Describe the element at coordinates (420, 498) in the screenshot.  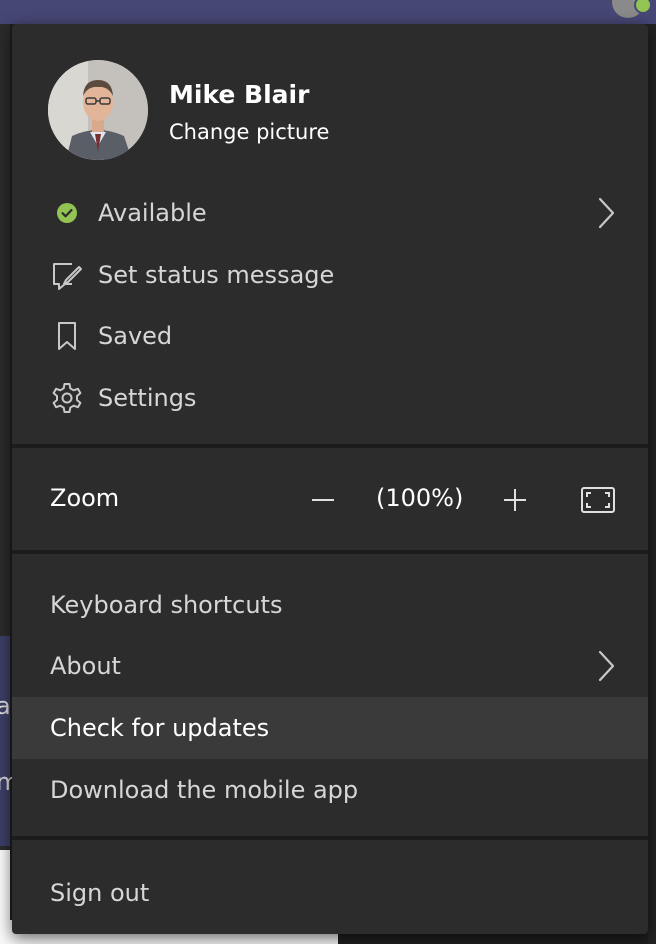
I see `zoom-level: (100%)` at that location.